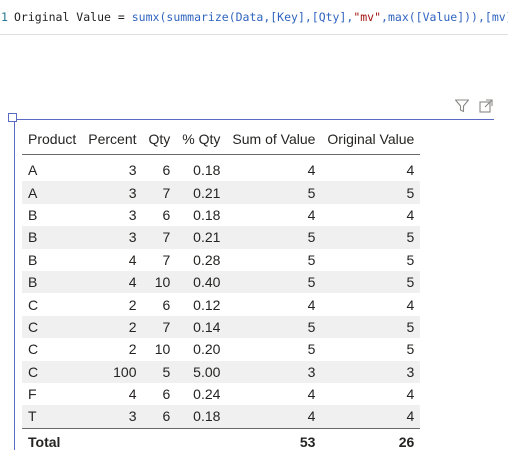 The width and height of the screenshot is (508, 455). Describe the element at coordinates (121, 17) in the screenshot. I see `formula-operator: =` at that location.